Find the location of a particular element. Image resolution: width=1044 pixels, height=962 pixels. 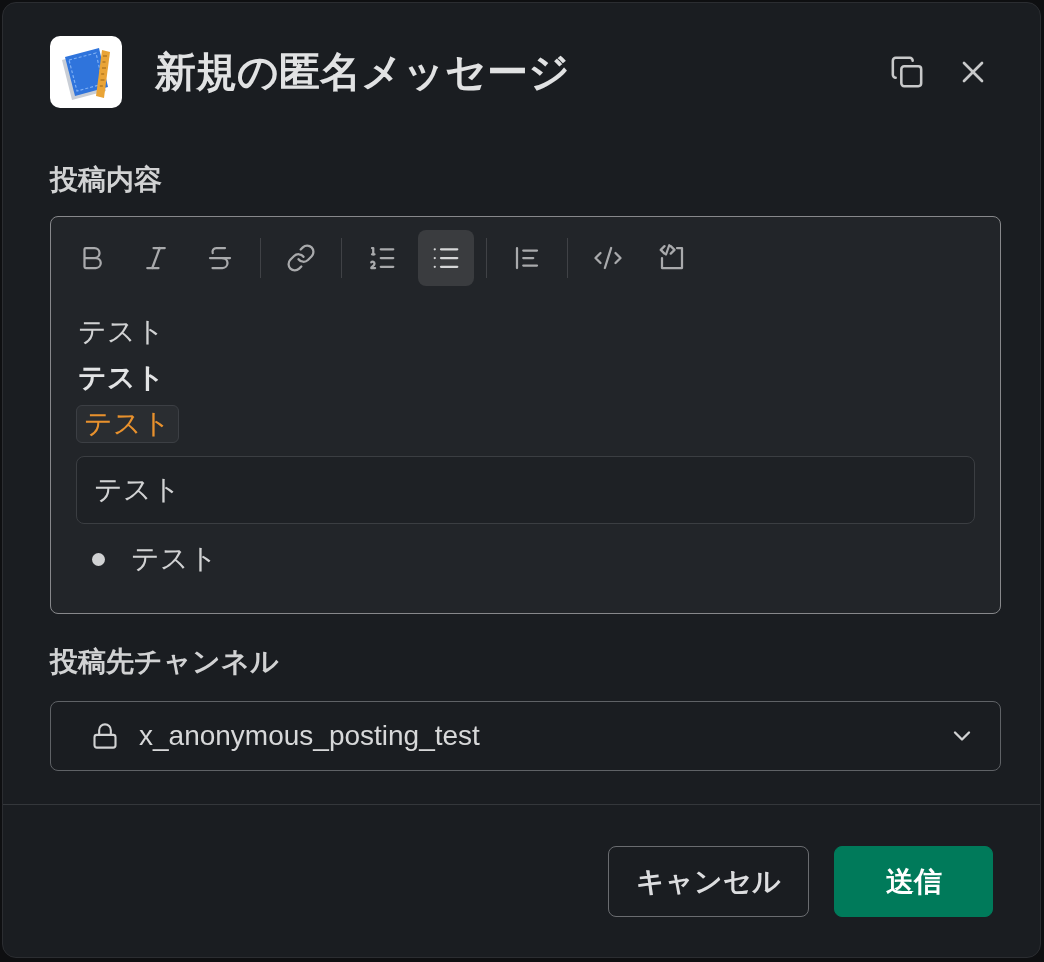

copy-icon is located at coordinates (907, 72).